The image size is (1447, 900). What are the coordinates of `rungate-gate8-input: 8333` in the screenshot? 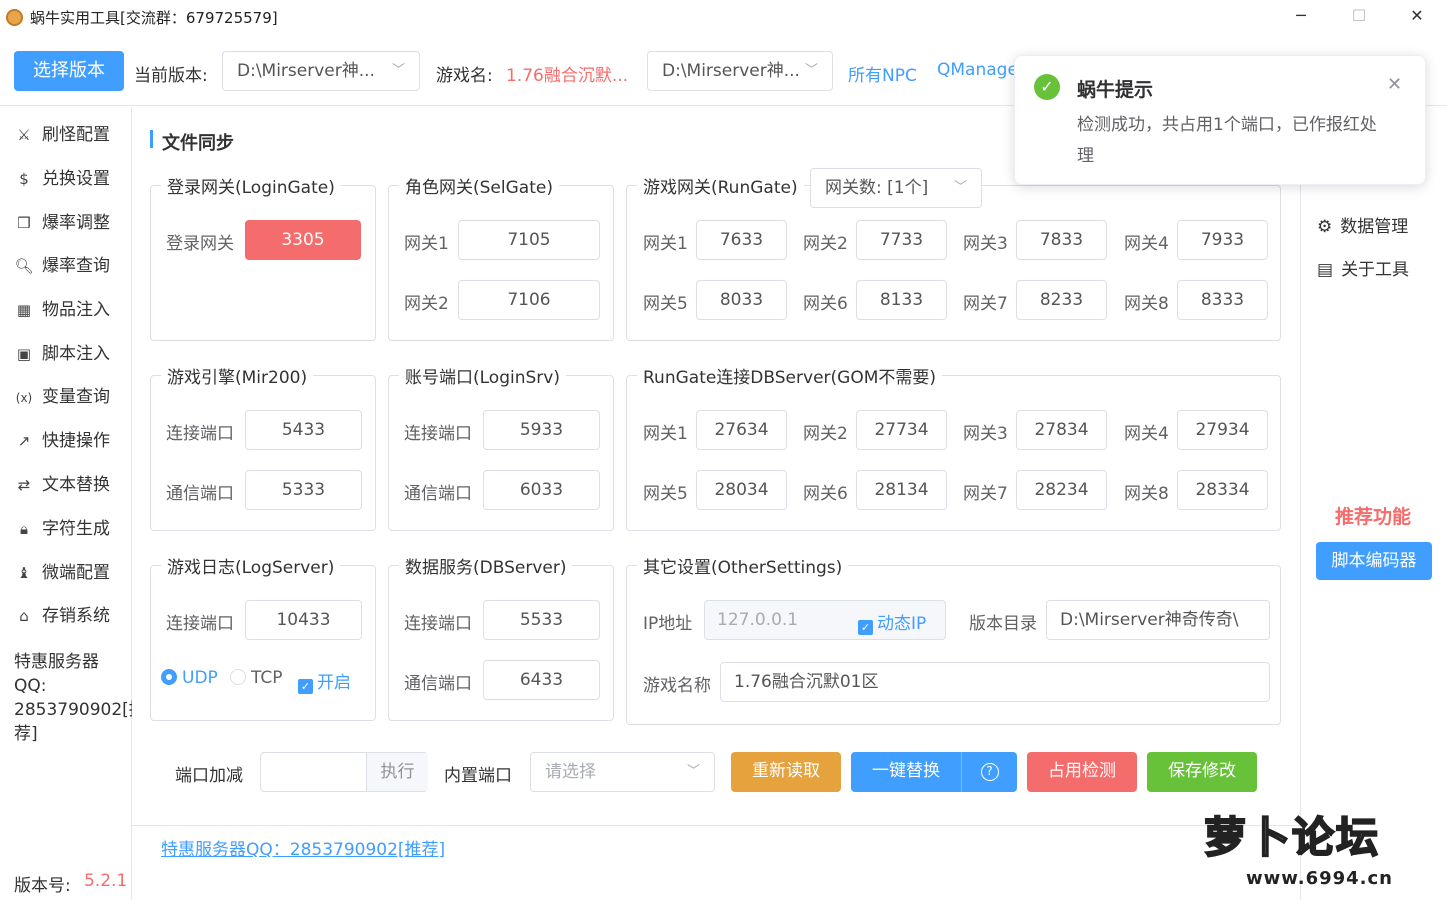 It's located at (1222, 300).